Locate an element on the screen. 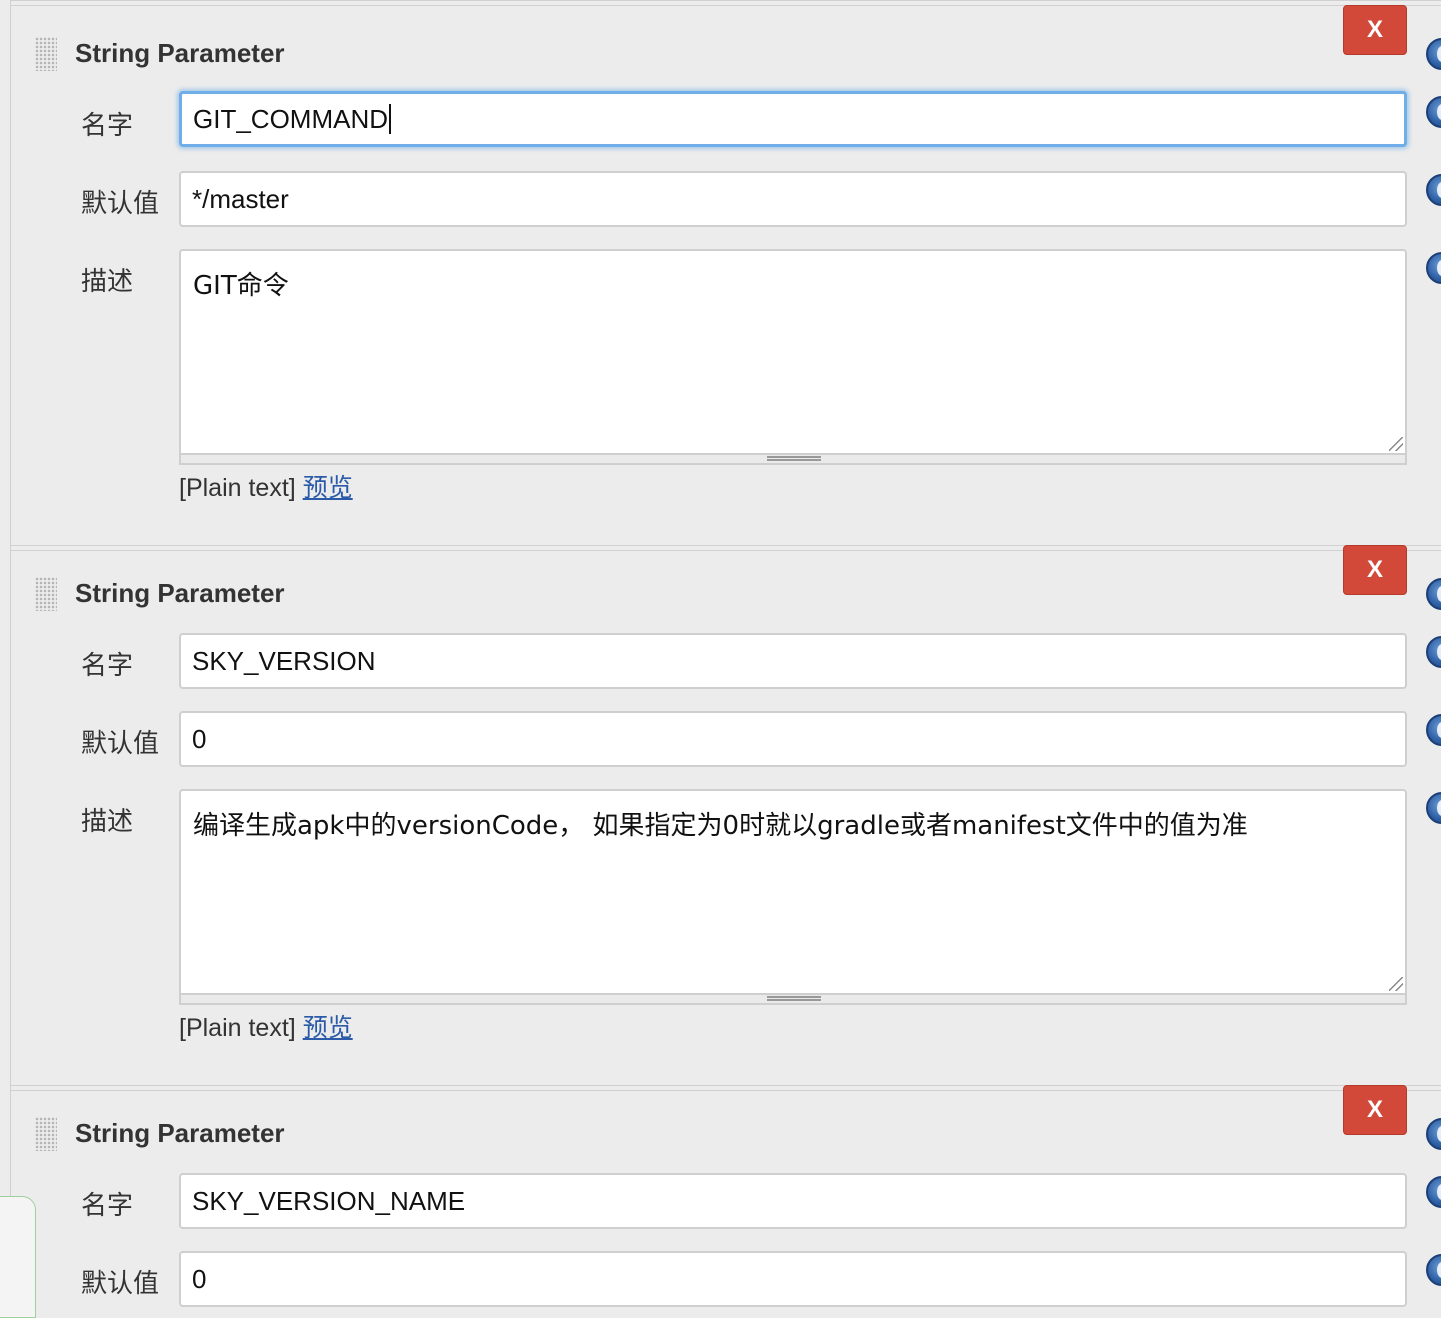 This screenshot has height=1318, width=1441. name-input-value: GIT_COMMAND is located at coordinates (290, 118).